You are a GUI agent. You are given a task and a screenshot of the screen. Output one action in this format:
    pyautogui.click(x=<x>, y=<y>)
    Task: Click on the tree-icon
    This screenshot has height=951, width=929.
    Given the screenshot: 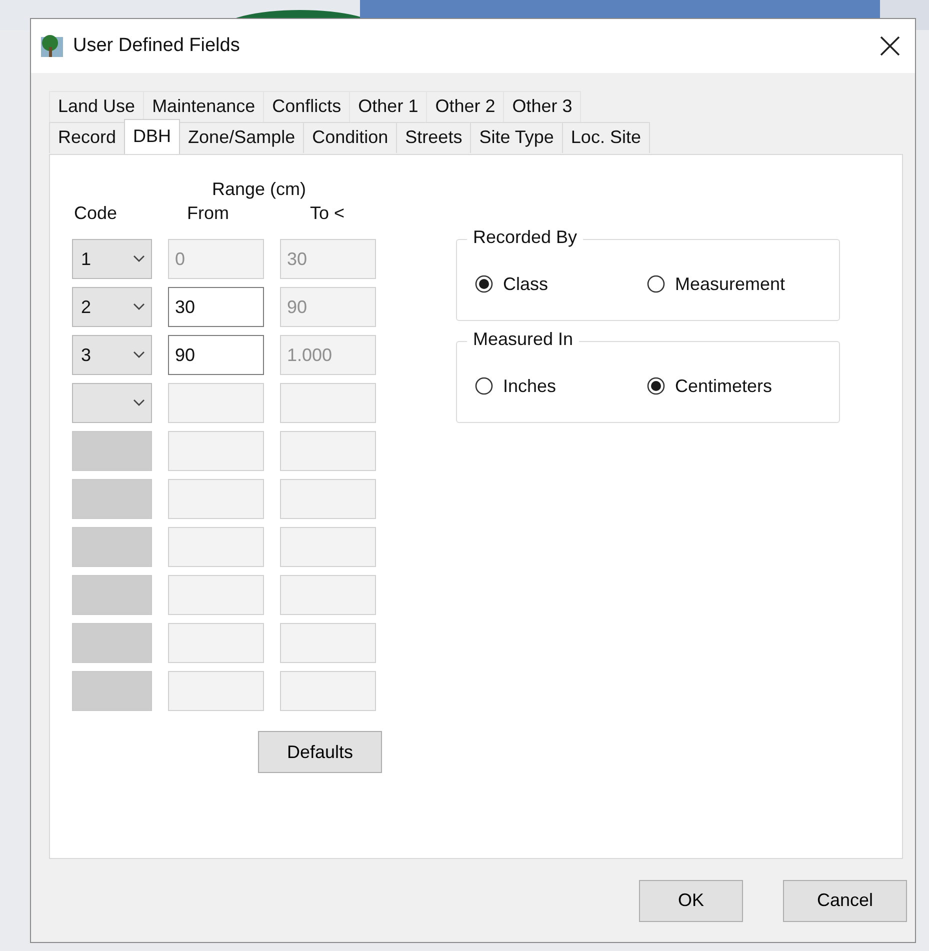 What is the action you would take?
    pyautogui.click(x=52, y=46)
    